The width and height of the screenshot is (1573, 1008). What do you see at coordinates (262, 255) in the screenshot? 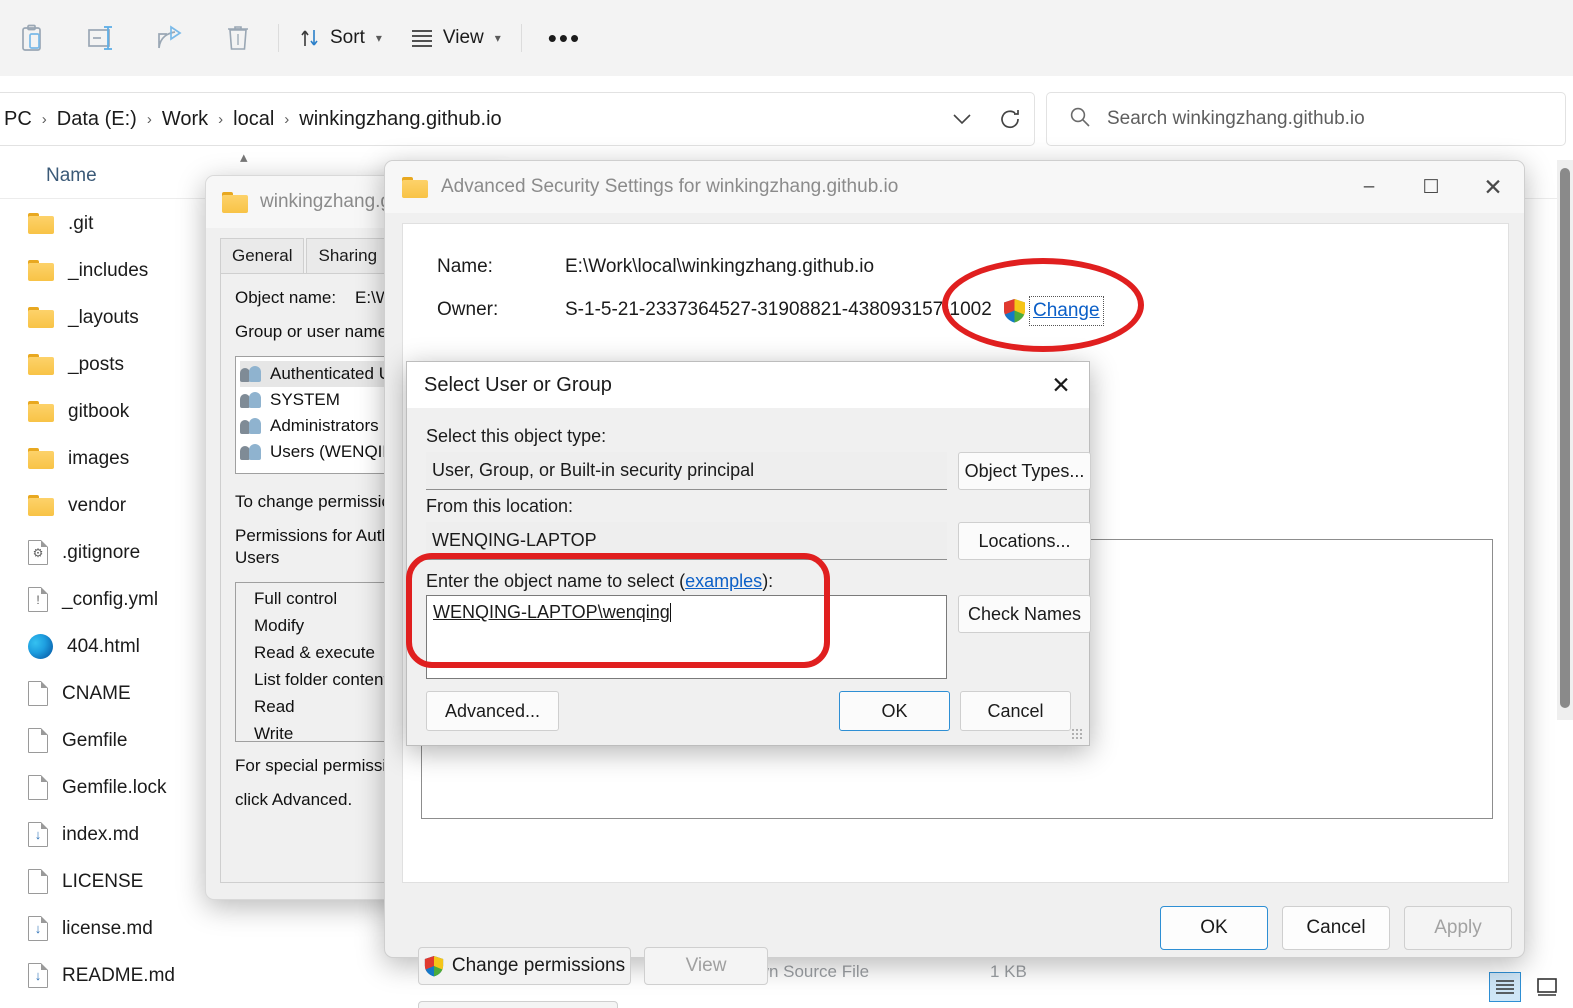
I see `tab-general: General` at bounding box center [262, 255].